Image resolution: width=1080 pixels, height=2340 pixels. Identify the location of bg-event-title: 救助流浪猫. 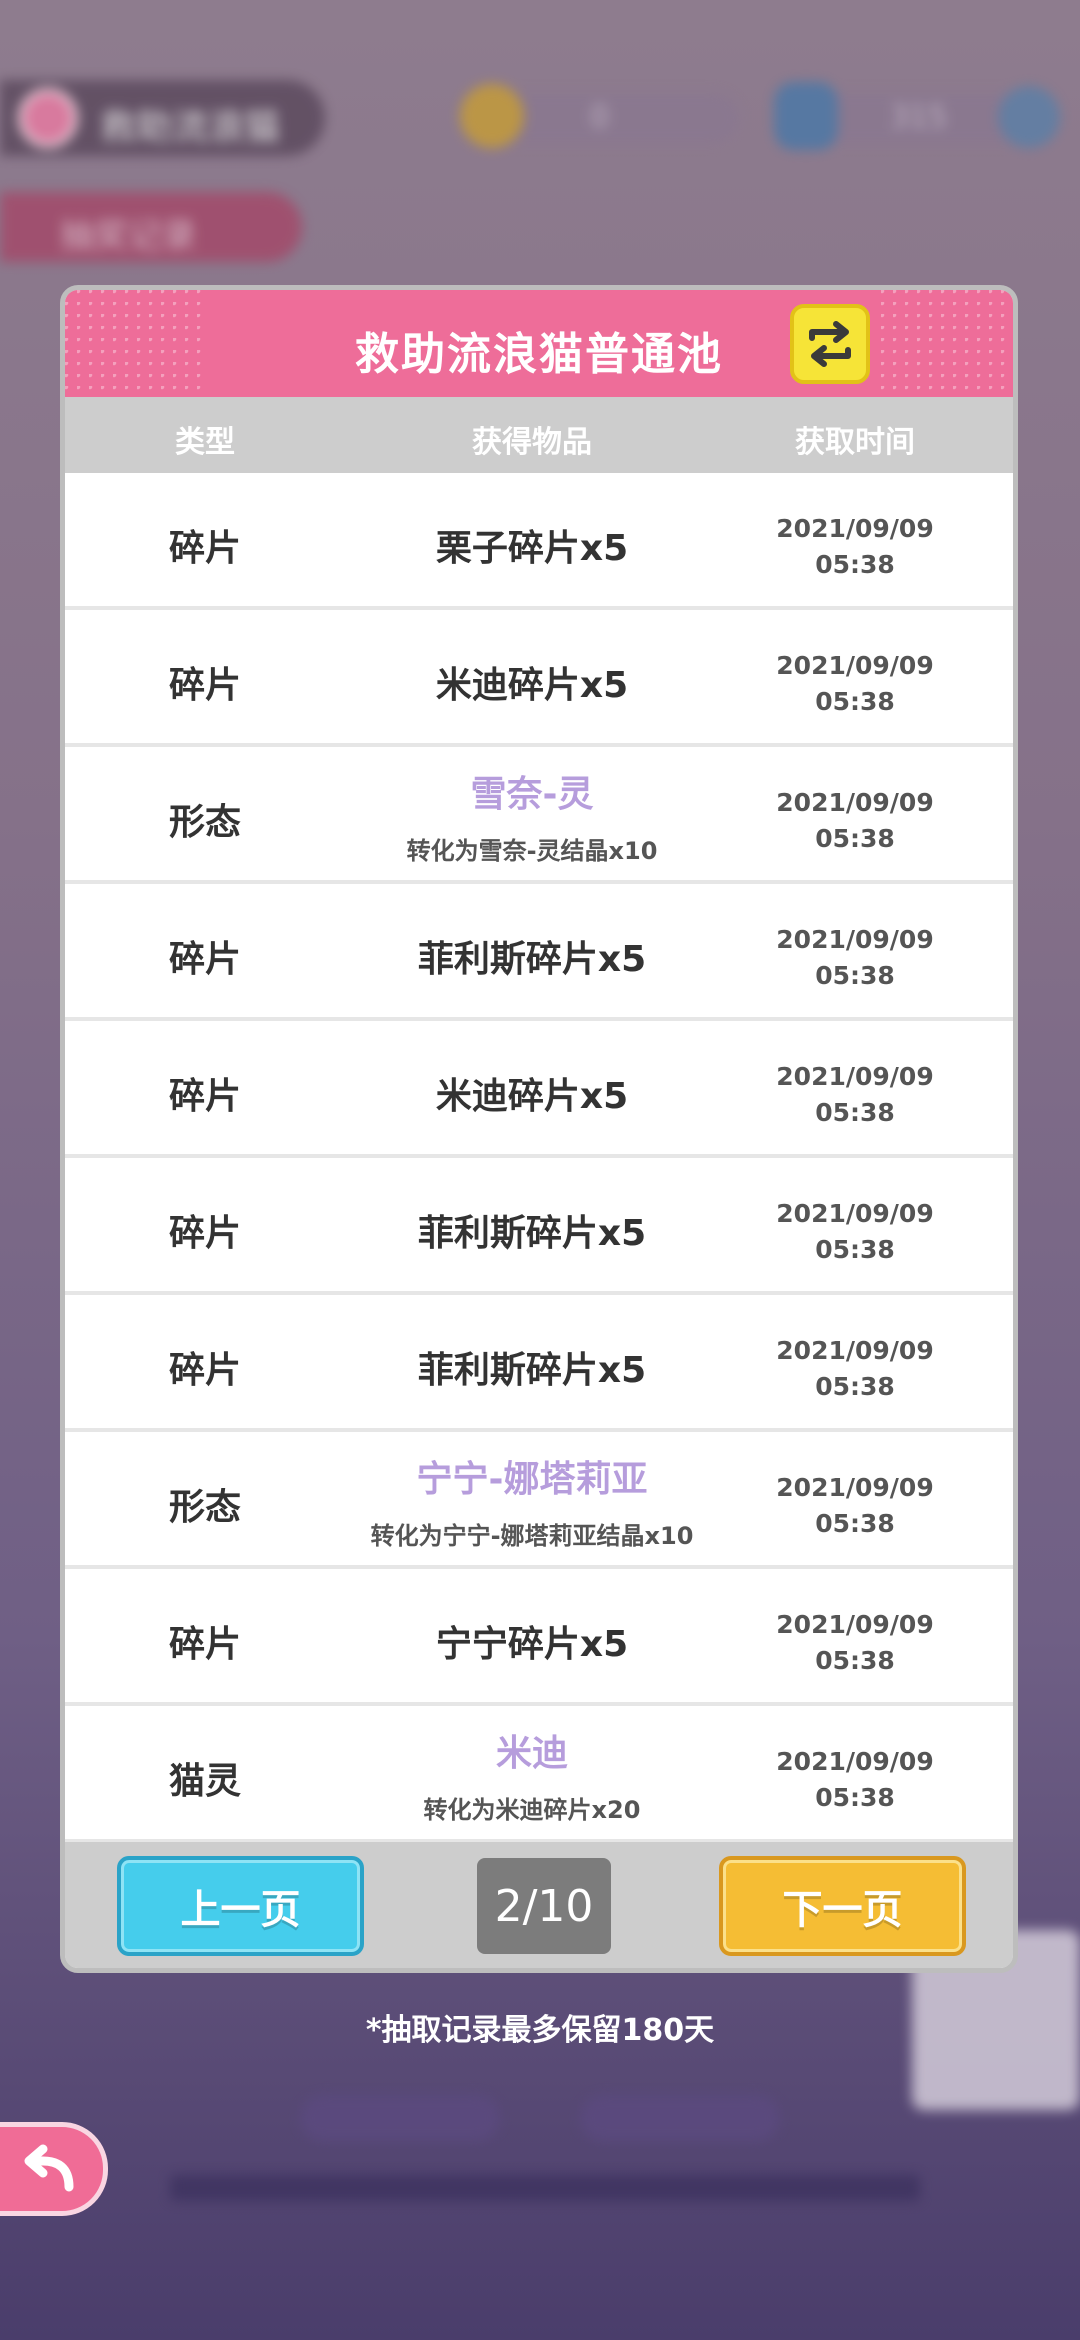
(162, 118).